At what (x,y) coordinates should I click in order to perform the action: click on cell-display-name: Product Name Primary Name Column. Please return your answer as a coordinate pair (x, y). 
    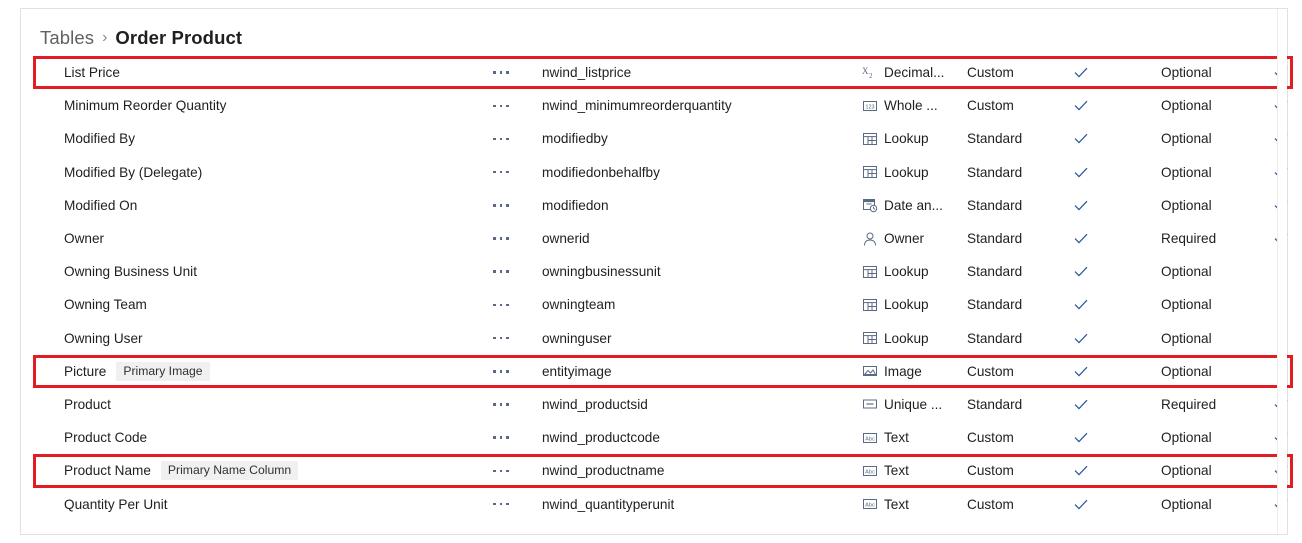
    Looking at the image, I should click on (274, 470).